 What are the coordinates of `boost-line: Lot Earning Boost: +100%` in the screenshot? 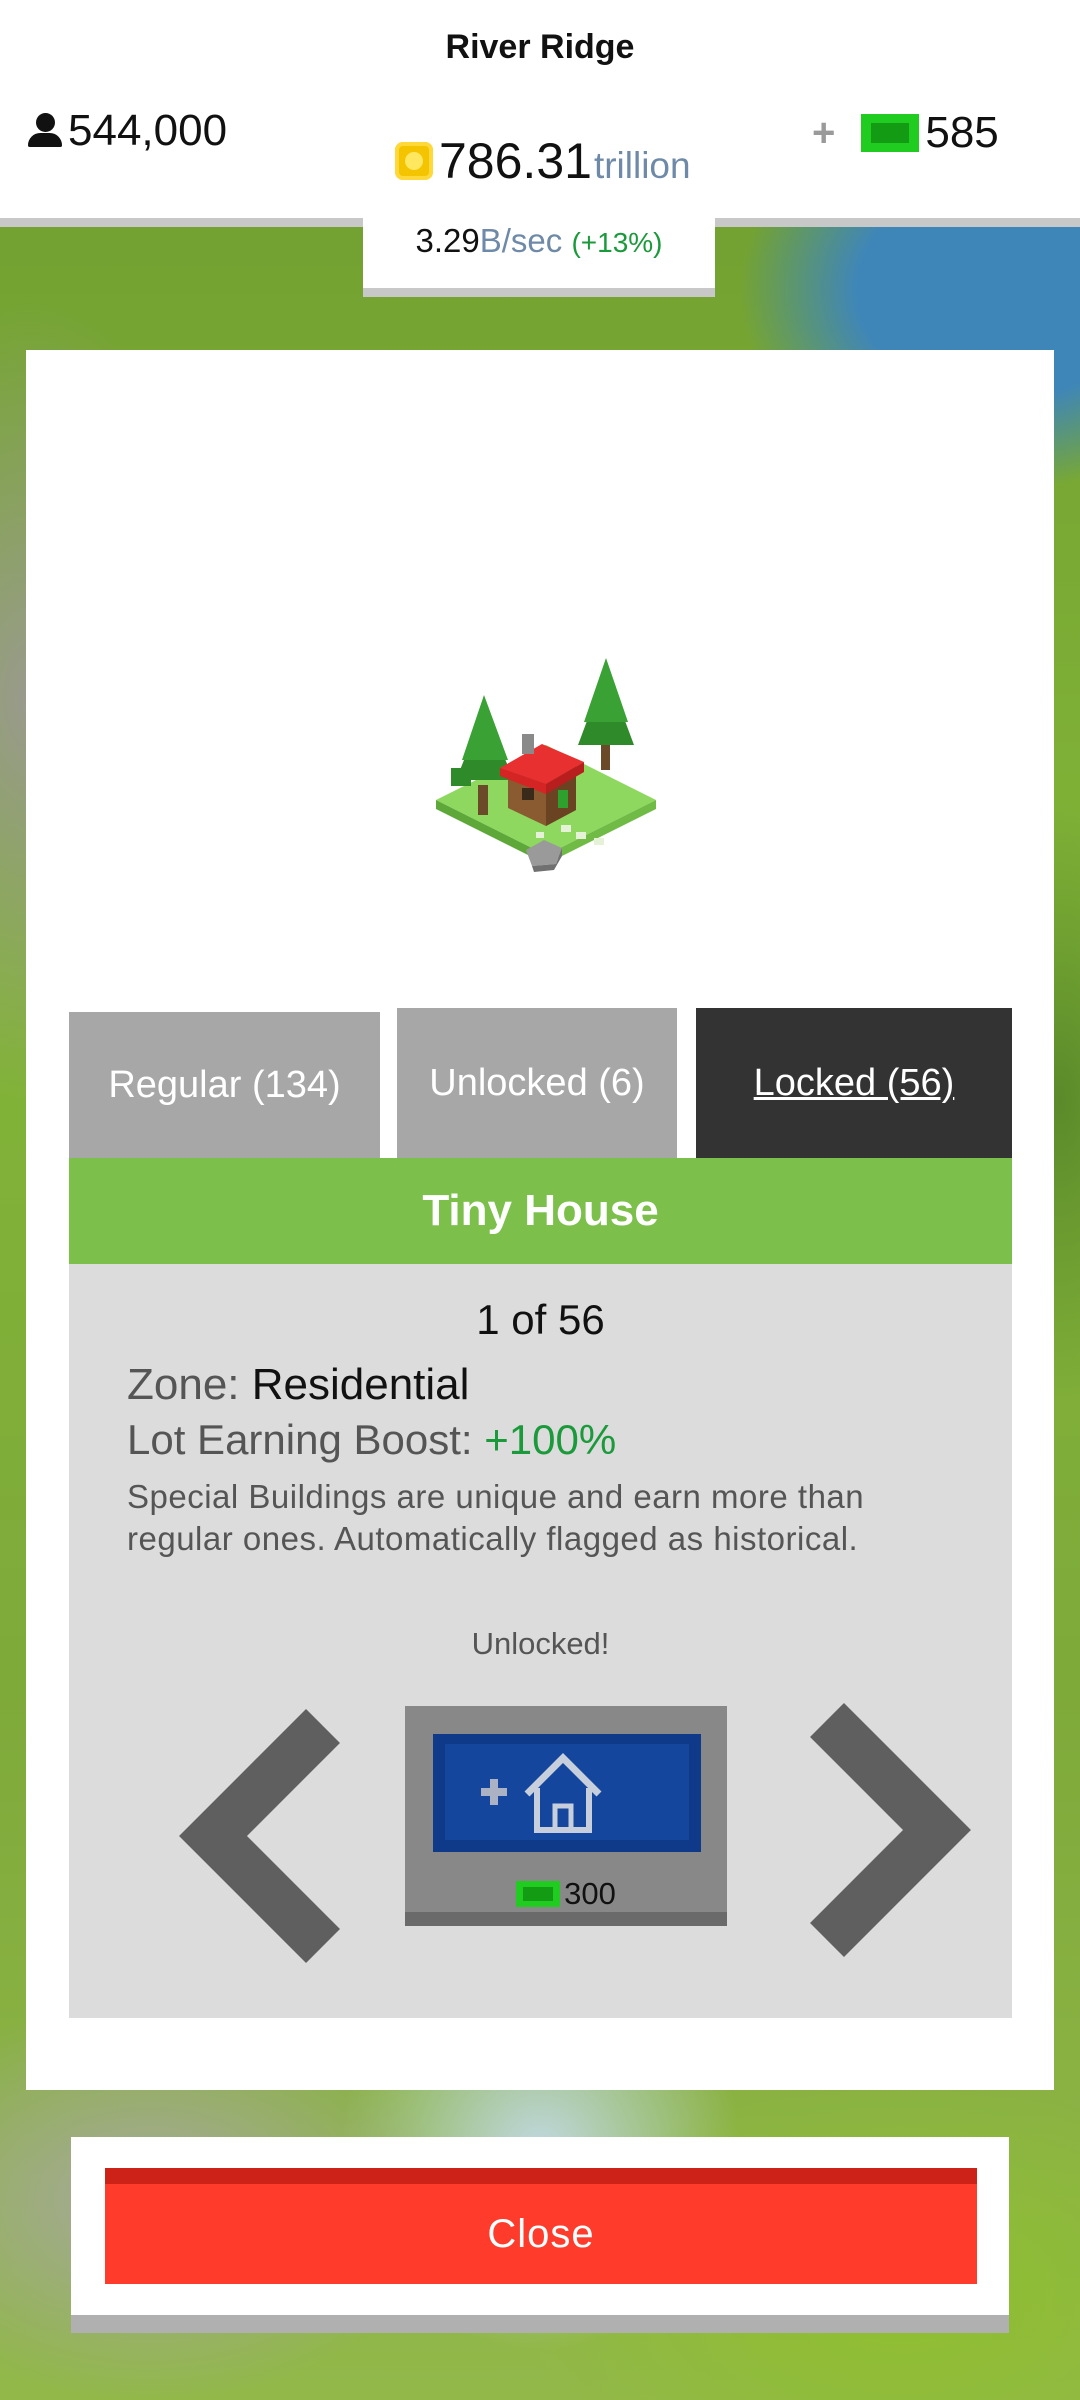 It's located at (371, 1440).